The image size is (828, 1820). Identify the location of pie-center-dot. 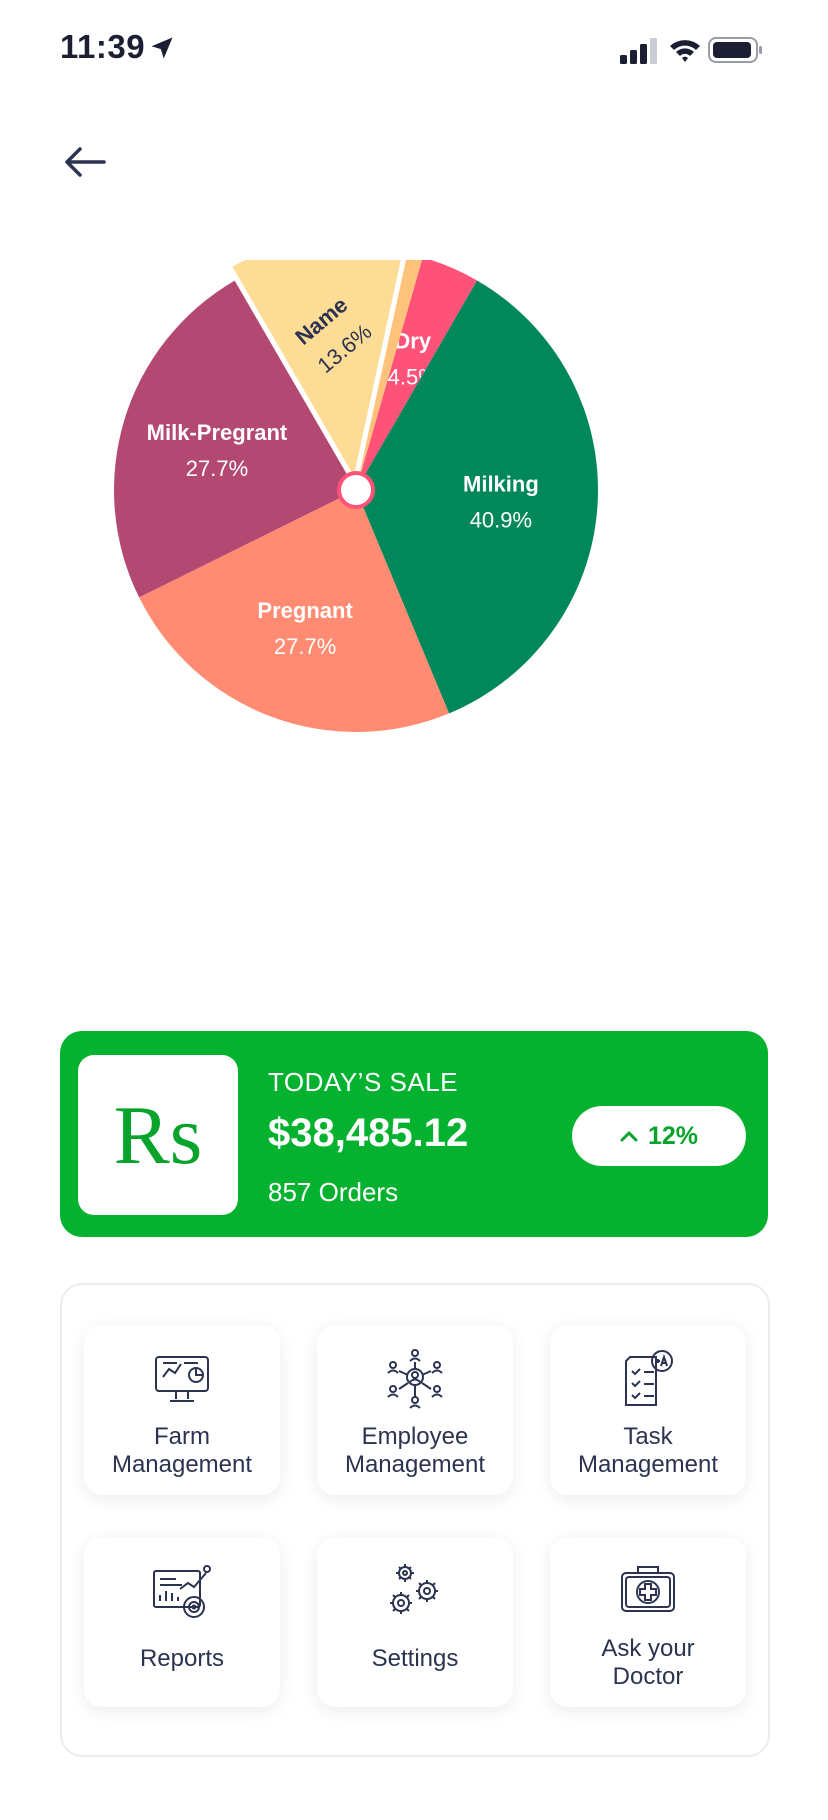
(356, 490).